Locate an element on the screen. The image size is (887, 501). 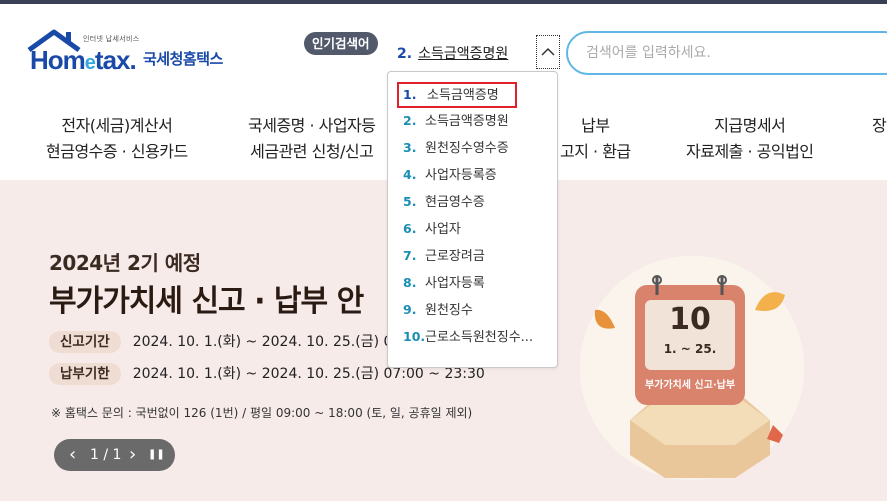
popular-item-6: 6. 사업자 is located at coordinates (472, 229).